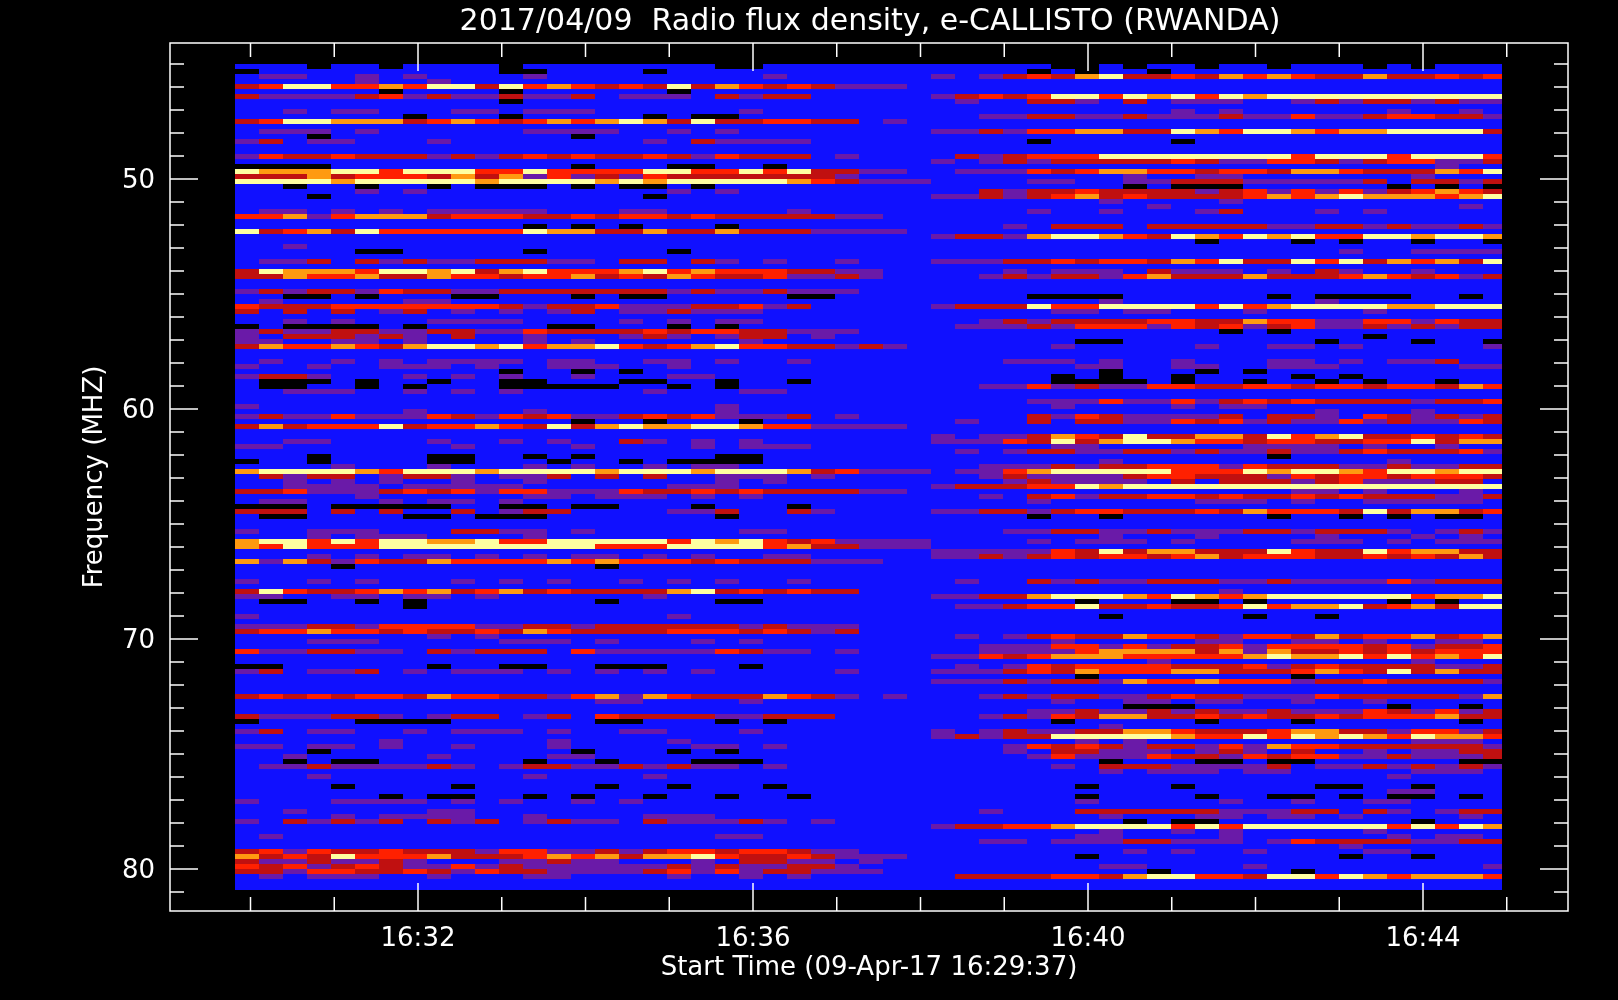 This screenshot has height=1000, width=1618. I want to click on axis-title: Start Time (09-Apr-17 16:29:37), so click(869, 966).